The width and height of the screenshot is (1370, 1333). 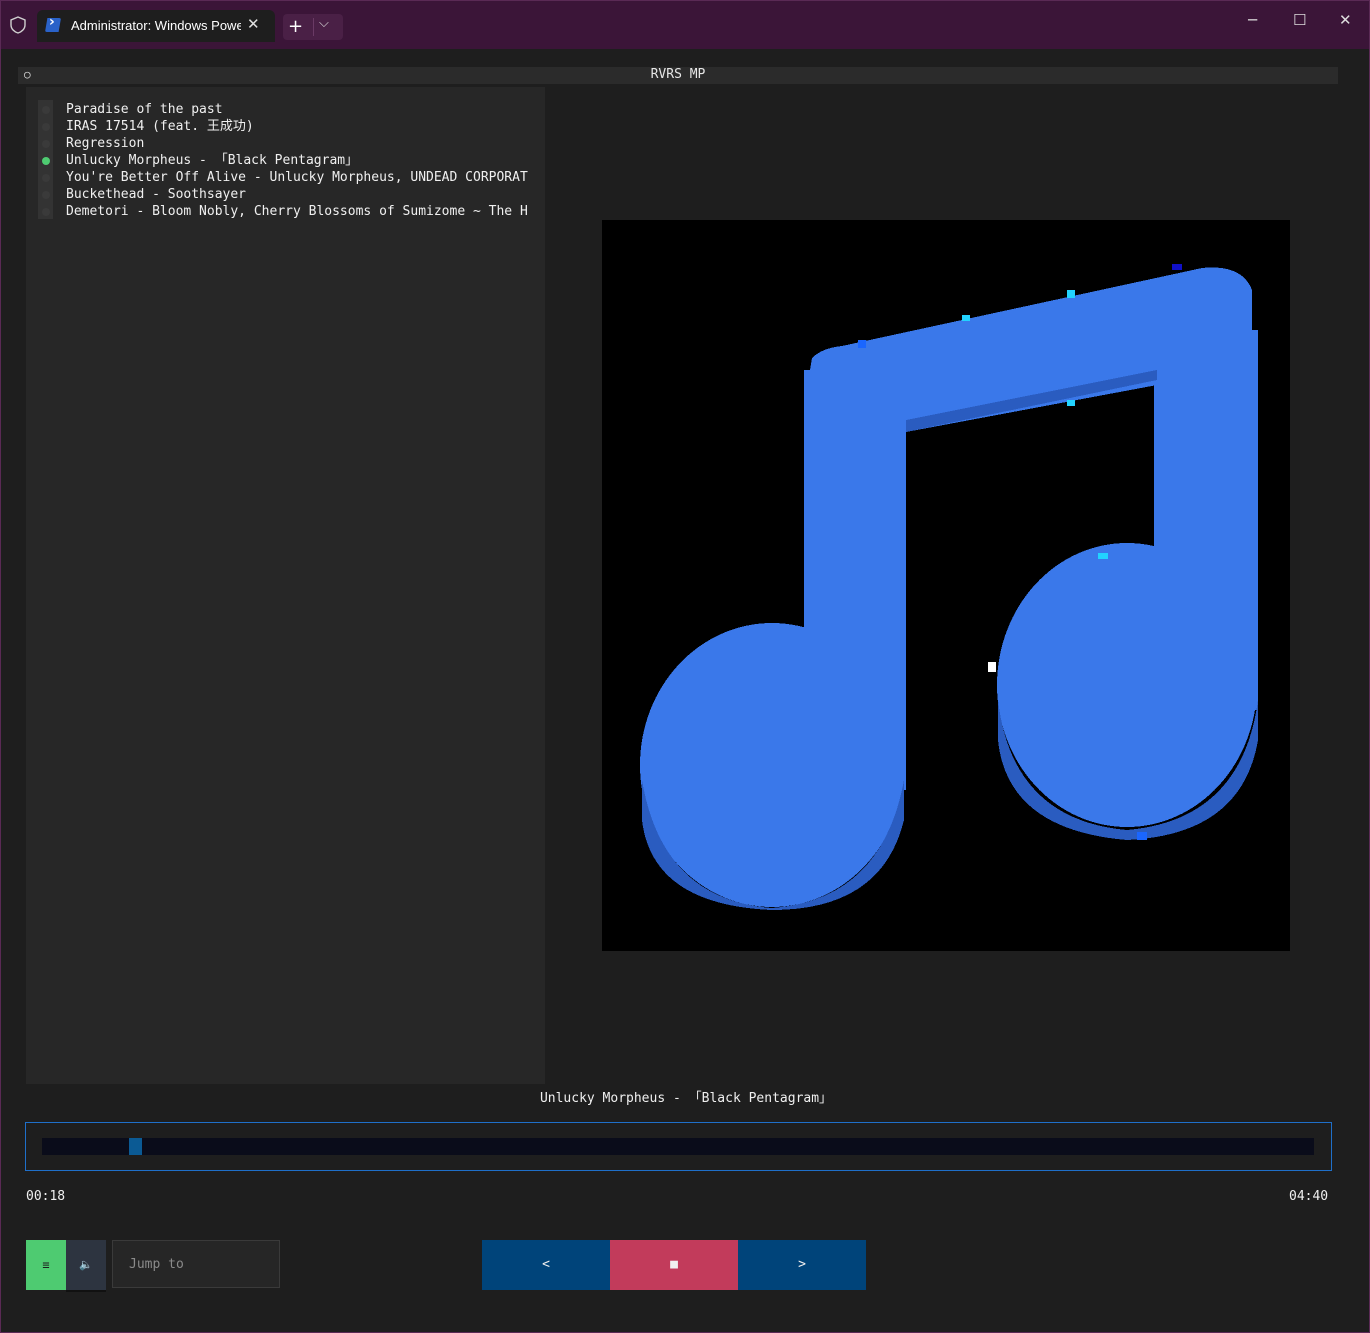 I want to click on volume-icon: 🔈, so click(x=86, y=1266).